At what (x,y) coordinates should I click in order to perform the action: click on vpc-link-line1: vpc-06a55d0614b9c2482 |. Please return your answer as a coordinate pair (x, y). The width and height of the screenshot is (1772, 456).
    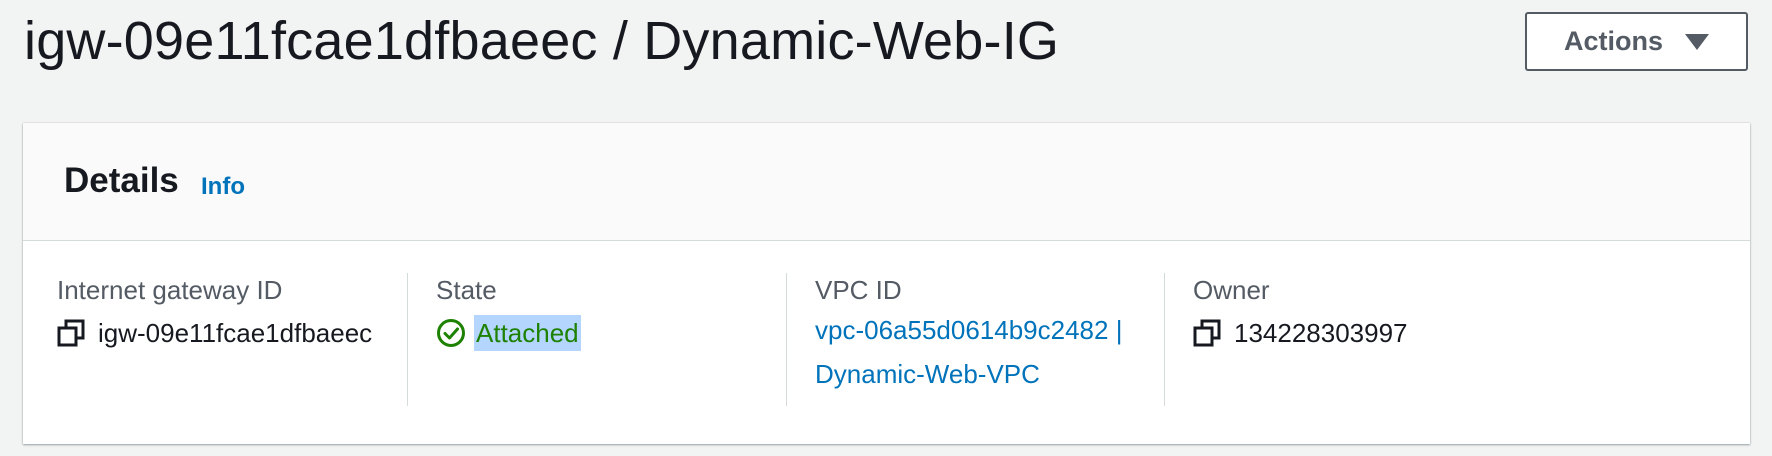
    Looking at the image, I should click on (990, 330).